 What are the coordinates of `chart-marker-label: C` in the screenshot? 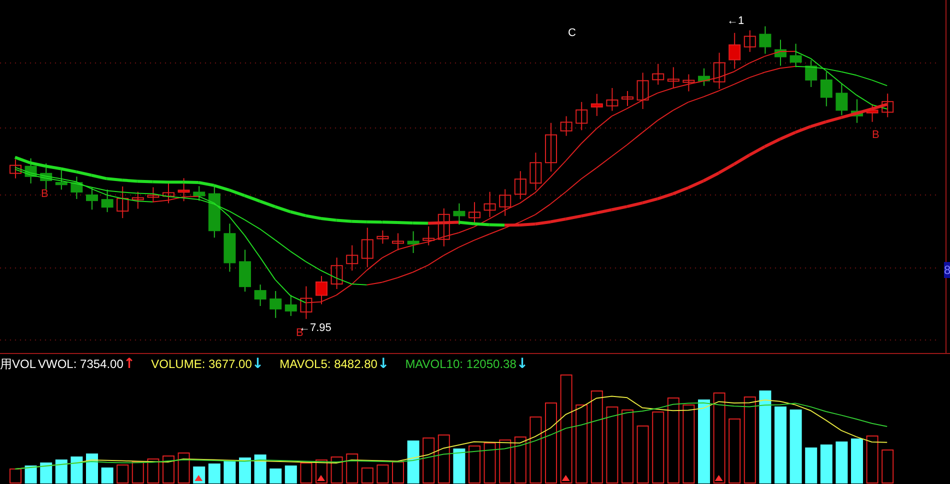 It's located at (572, 33).